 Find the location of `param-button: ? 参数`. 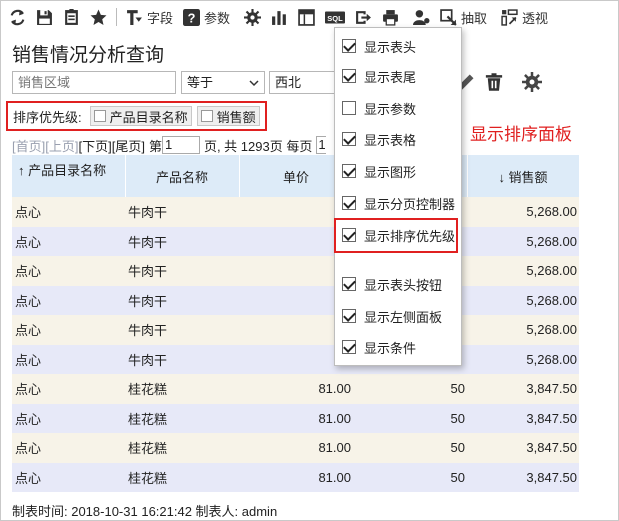

param-button: ? 参数 is located at coordinates (206, 17).